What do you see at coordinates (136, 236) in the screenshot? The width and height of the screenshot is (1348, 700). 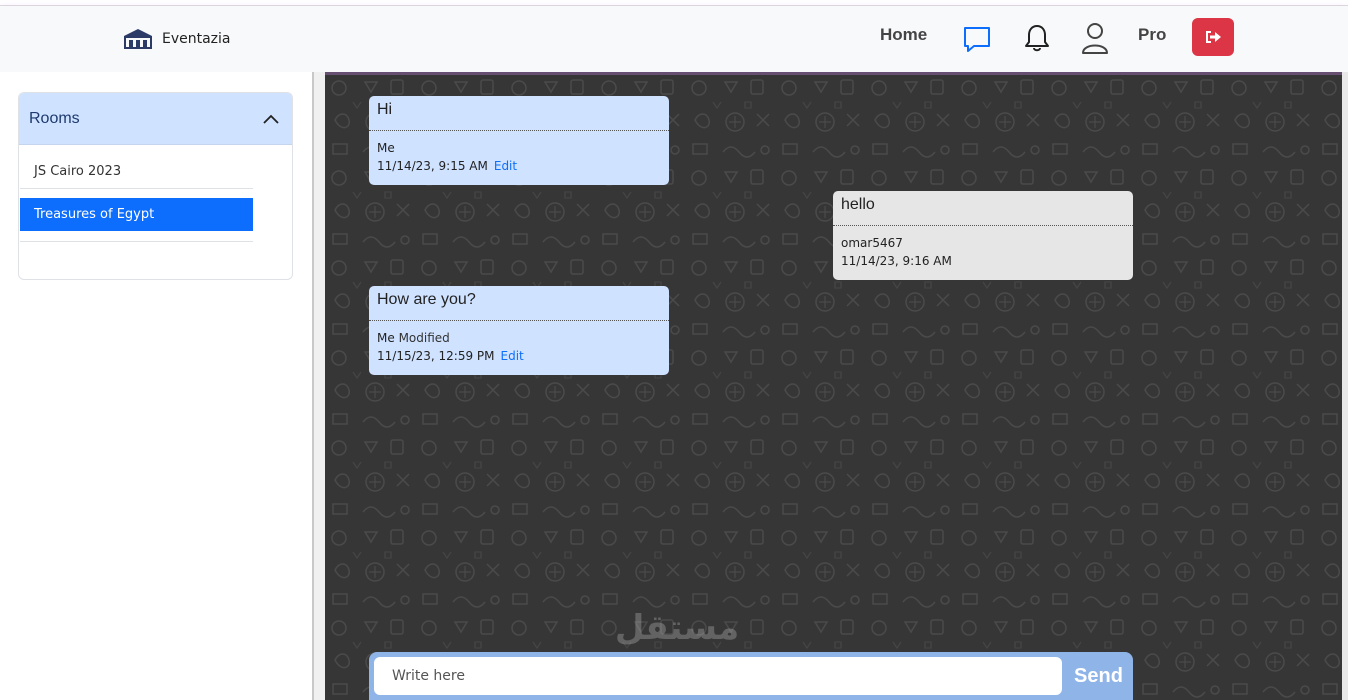 I see `room-list-divider` at bounding box center [136, 236].